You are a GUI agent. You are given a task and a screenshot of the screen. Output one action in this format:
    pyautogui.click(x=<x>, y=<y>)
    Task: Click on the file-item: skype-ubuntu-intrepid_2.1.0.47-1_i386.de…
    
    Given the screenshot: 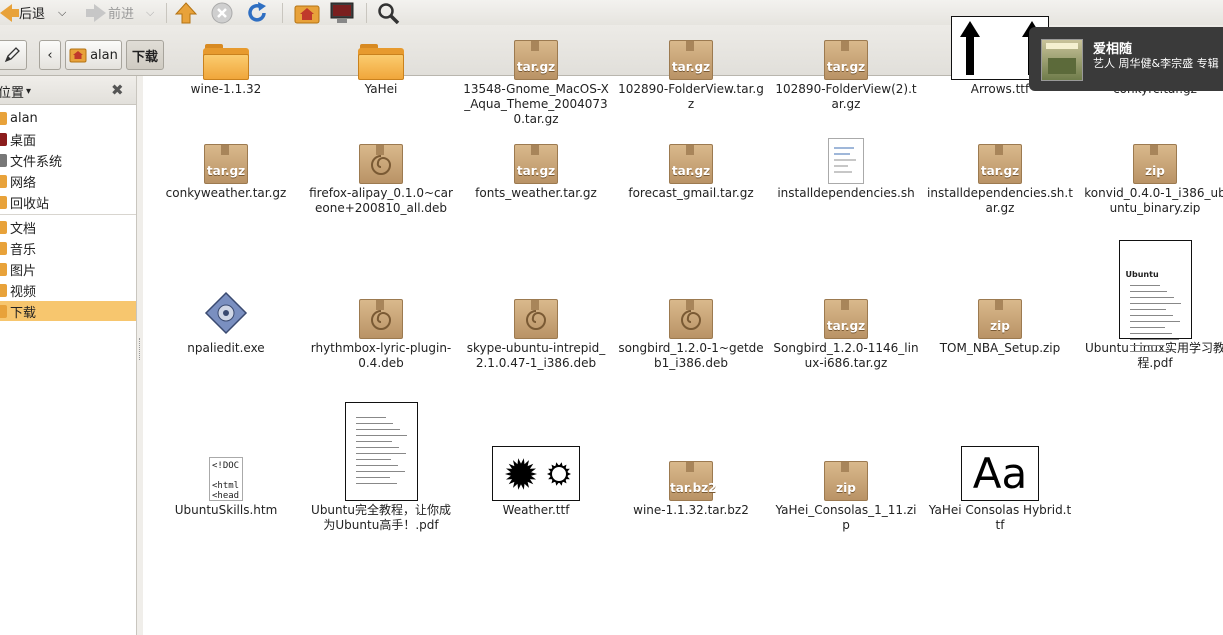 What is the action you would take?
    pyautogui.click(x=536, y=335)
    